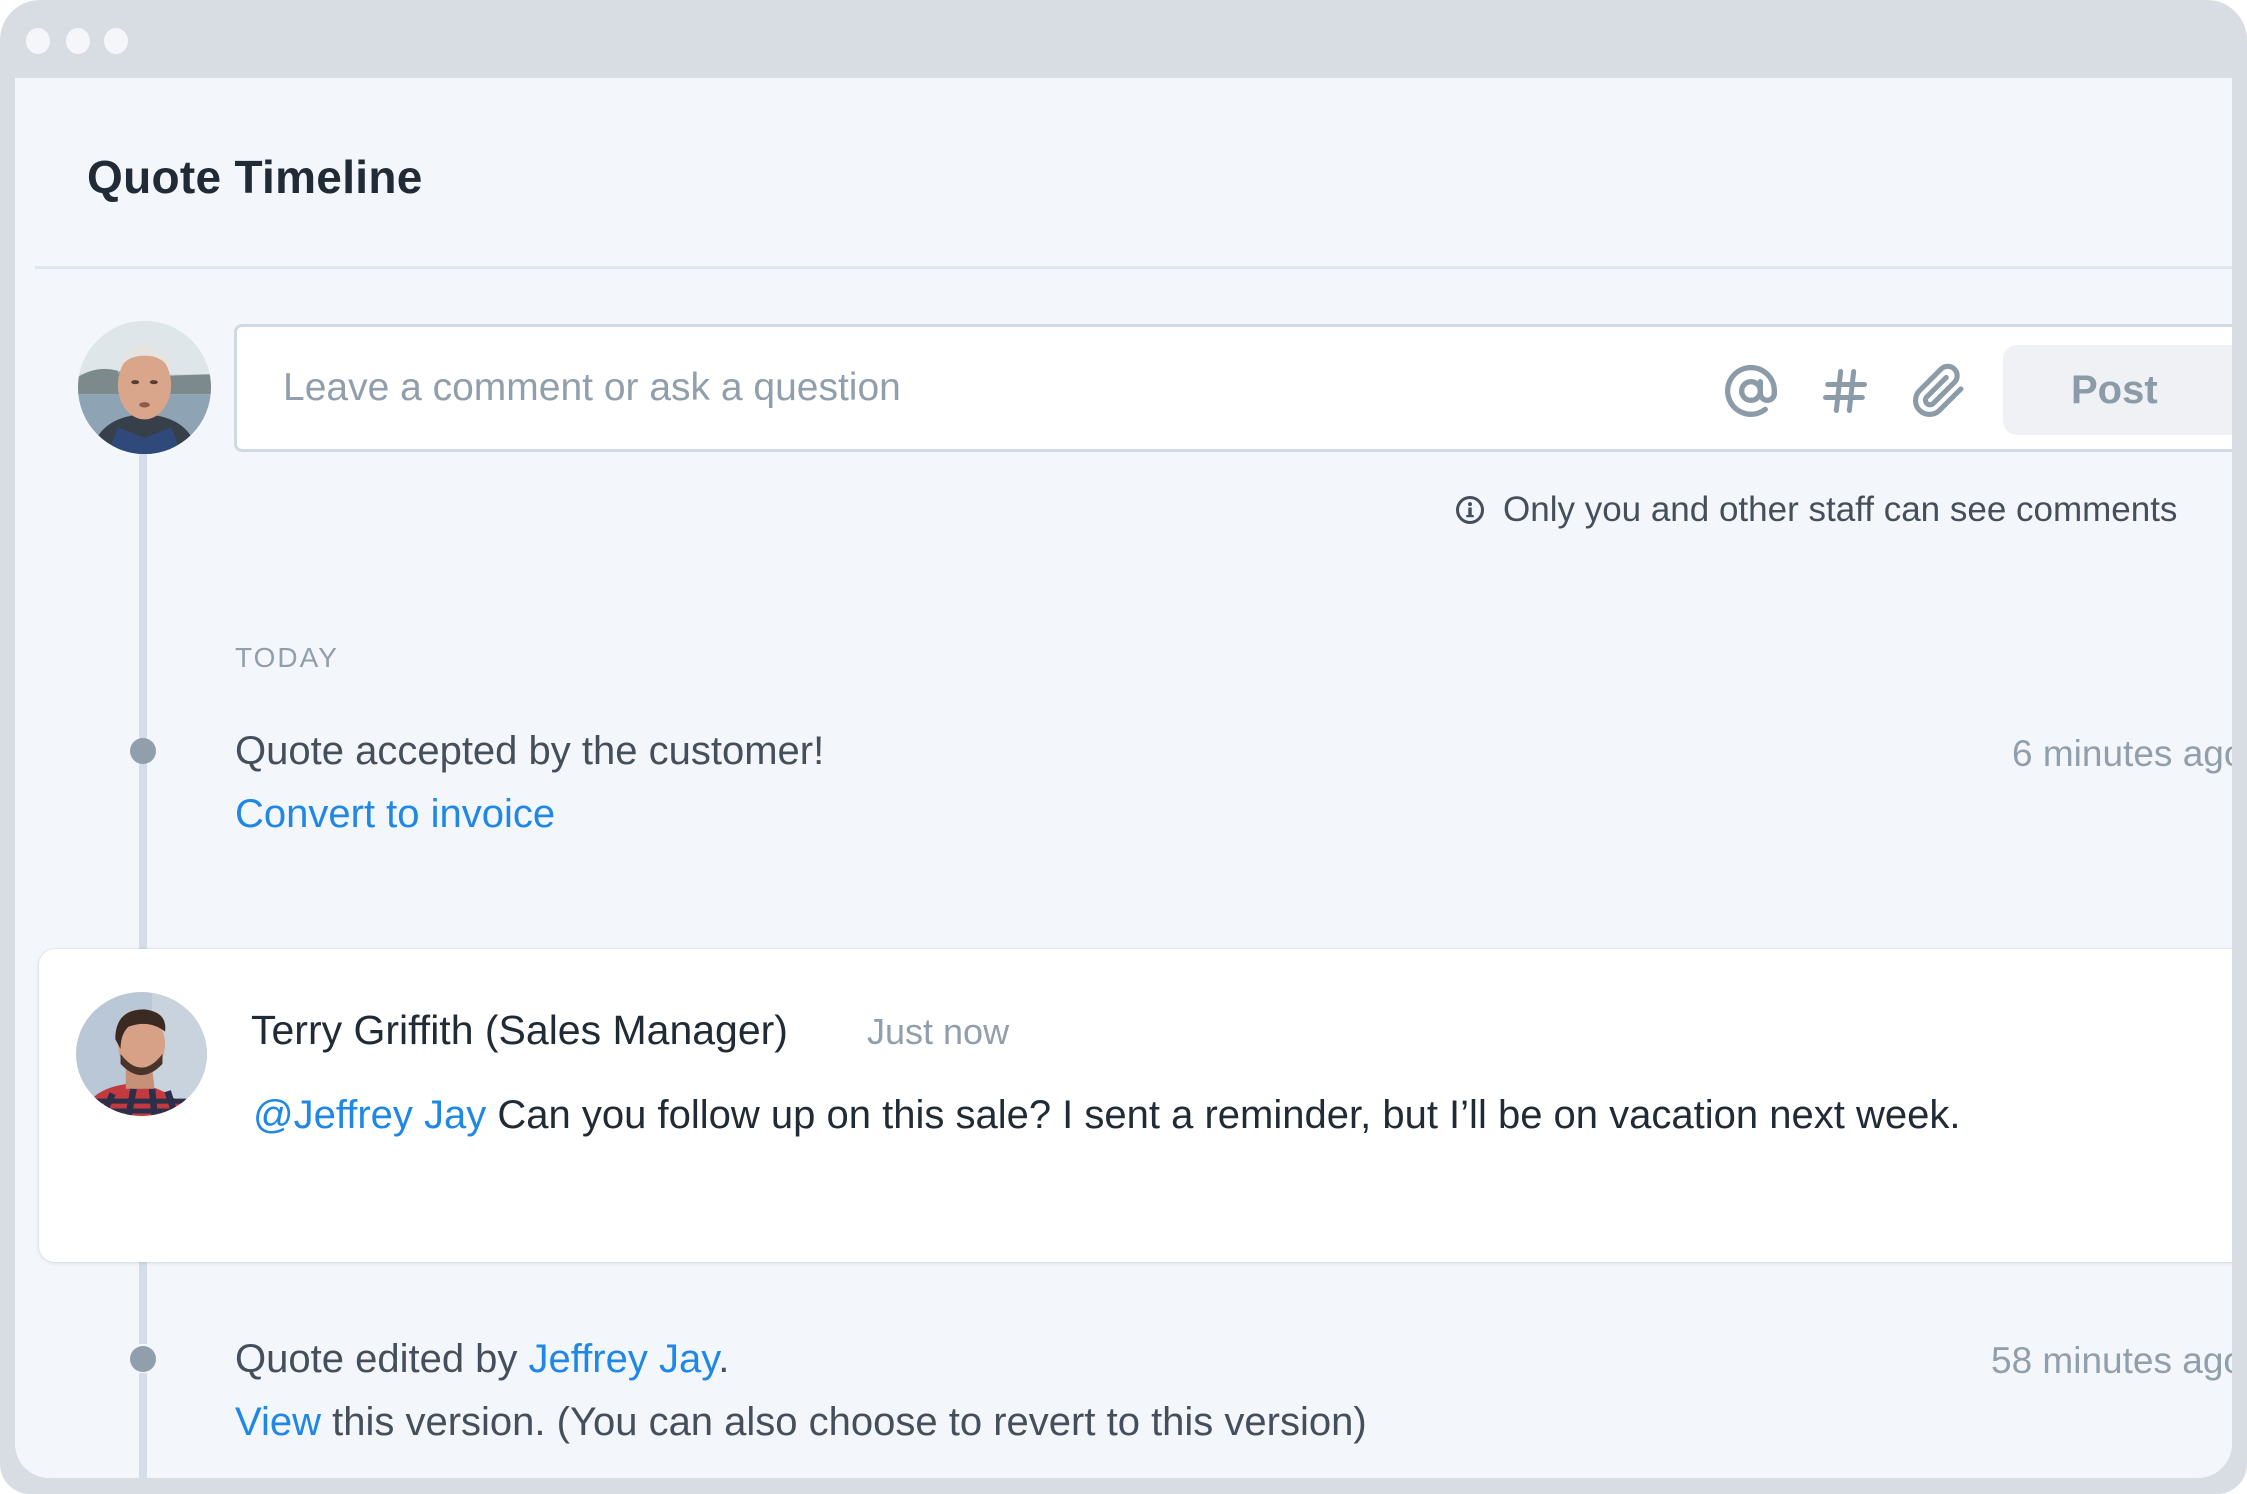 The width and height of the screenshot is (2247, 1494). What do you see at coordinates (278, 1422) in the screenshot?
I see `view-version-link: View` at bounding box center [278, 1422].